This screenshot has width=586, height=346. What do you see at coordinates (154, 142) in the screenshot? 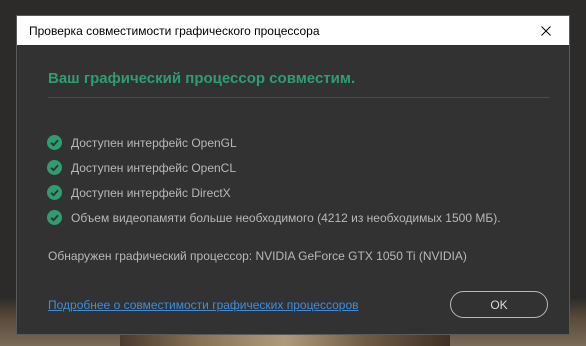
I see `check-label: Доступен интерфейс OpenGL` at bounding box center [154, 142].